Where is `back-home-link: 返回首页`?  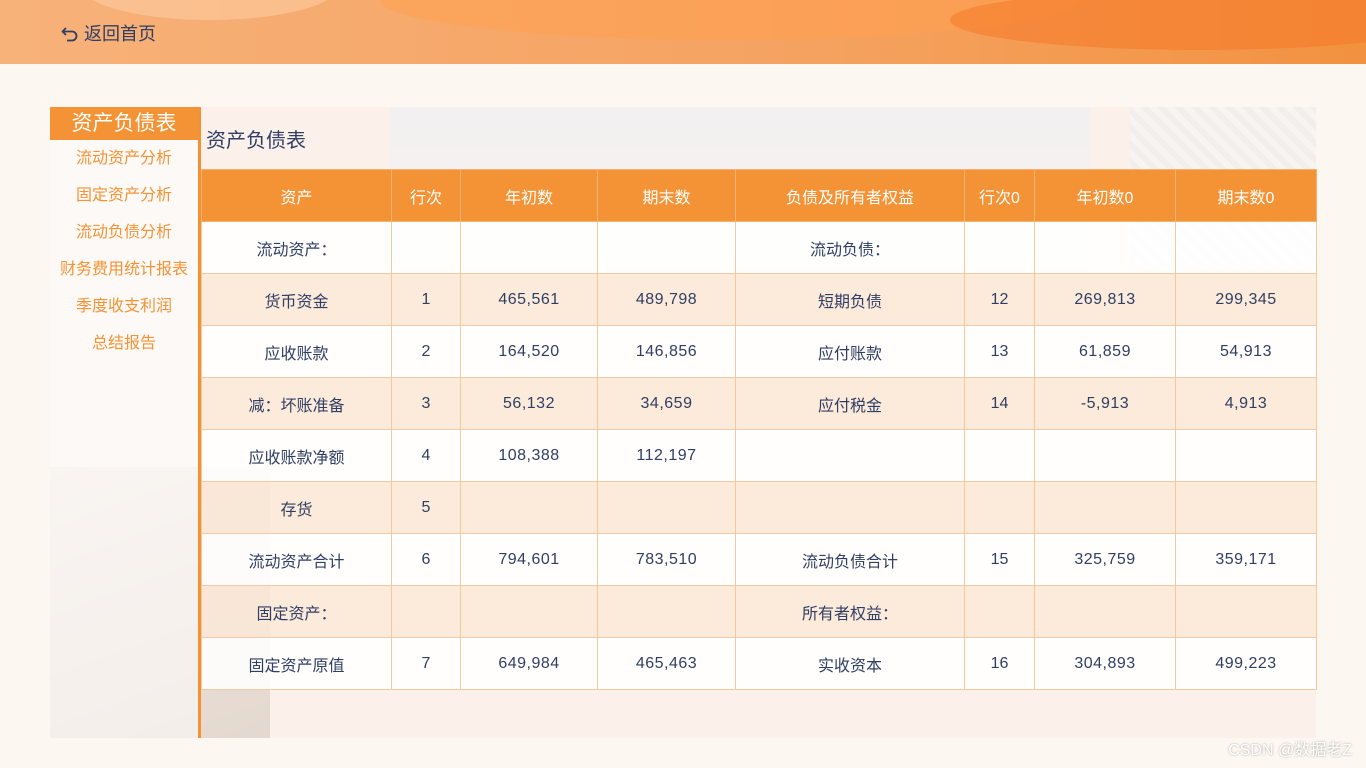
back-home-link: 返回首页 is located at coordinates (108, 33).